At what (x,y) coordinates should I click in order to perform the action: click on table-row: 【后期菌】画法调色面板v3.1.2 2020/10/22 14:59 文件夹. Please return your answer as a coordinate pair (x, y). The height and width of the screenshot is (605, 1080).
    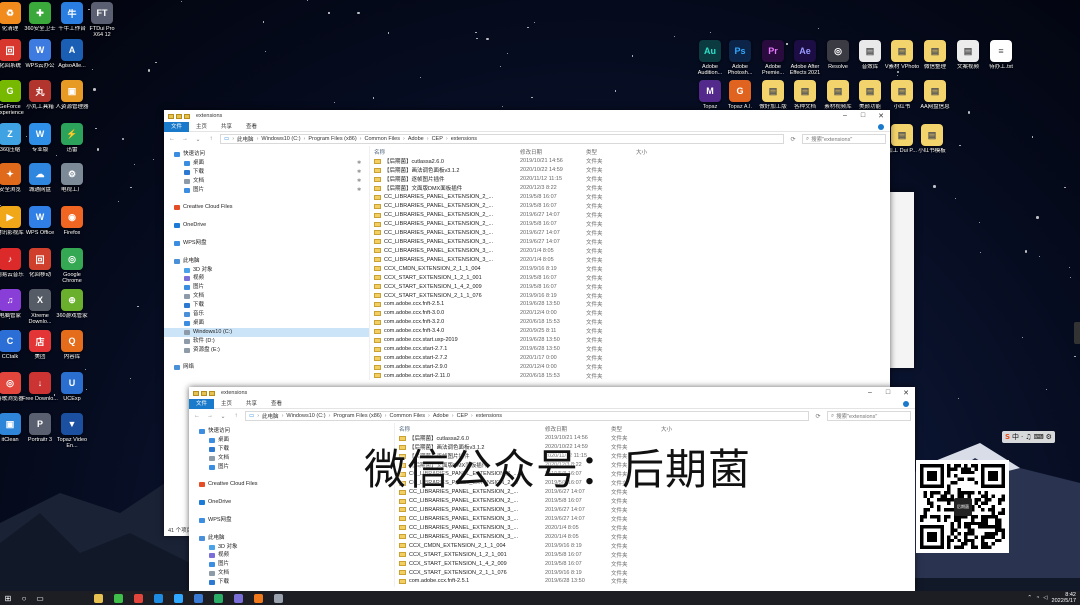
    Looking at the image, I should click on (630, 170).